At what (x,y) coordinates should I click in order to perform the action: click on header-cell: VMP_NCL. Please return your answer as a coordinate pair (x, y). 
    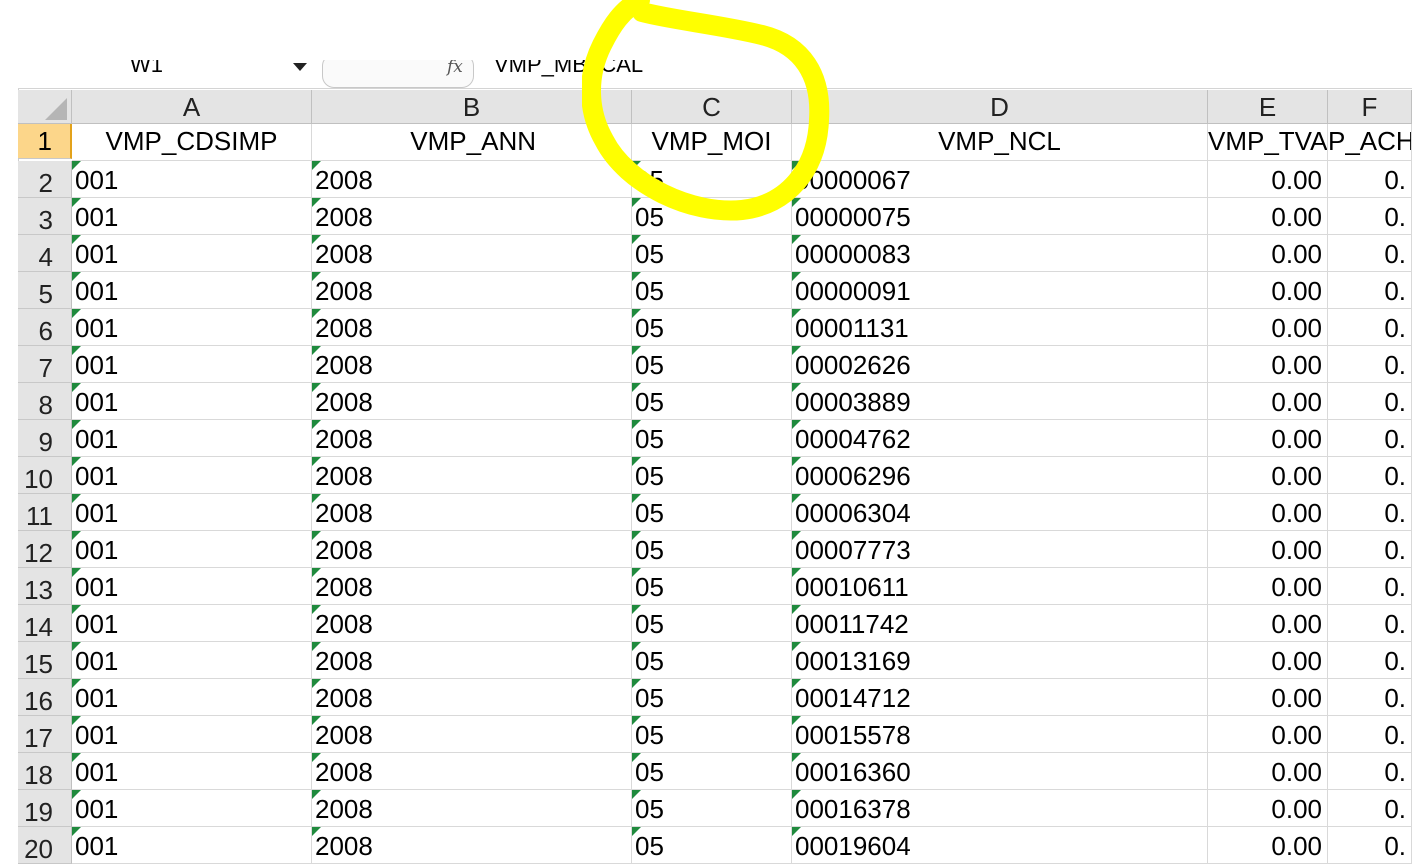
    Looking at the image, I should click on (1000, 142).